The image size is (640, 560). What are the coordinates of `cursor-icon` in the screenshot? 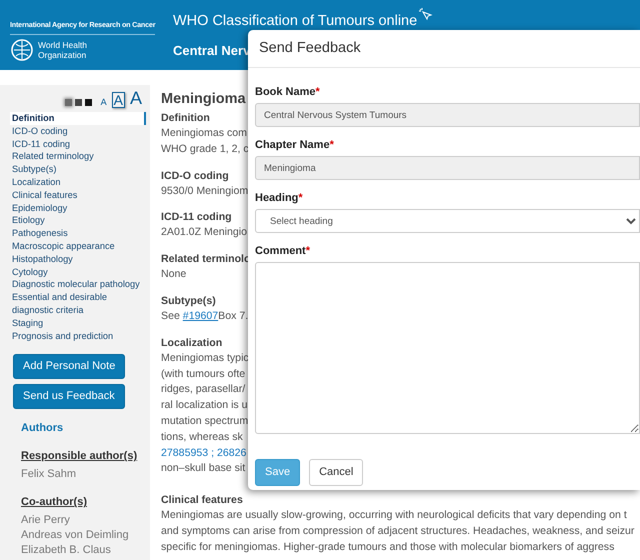 It's located at (426, 15).